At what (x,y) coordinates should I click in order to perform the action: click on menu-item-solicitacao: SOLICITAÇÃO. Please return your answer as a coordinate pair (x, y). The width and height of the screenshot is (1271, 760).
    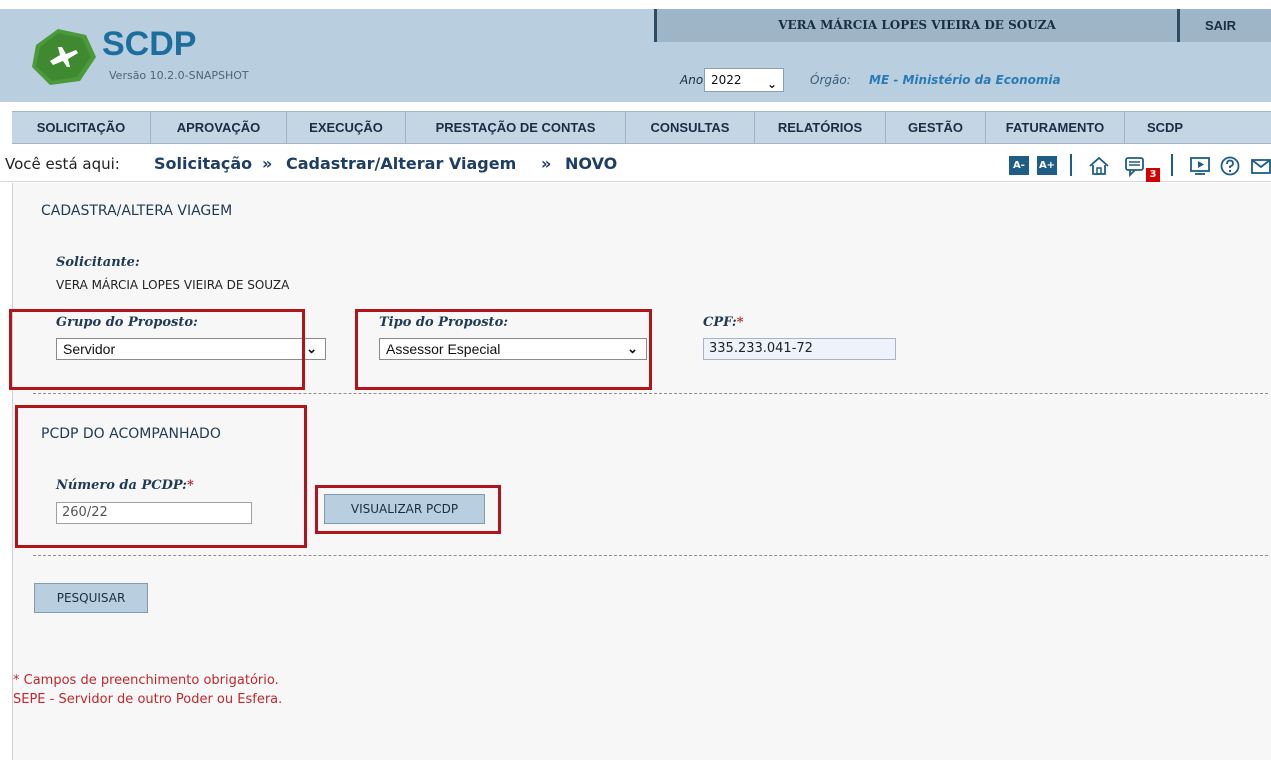
    Looking at the image, I should click on (81, 128).